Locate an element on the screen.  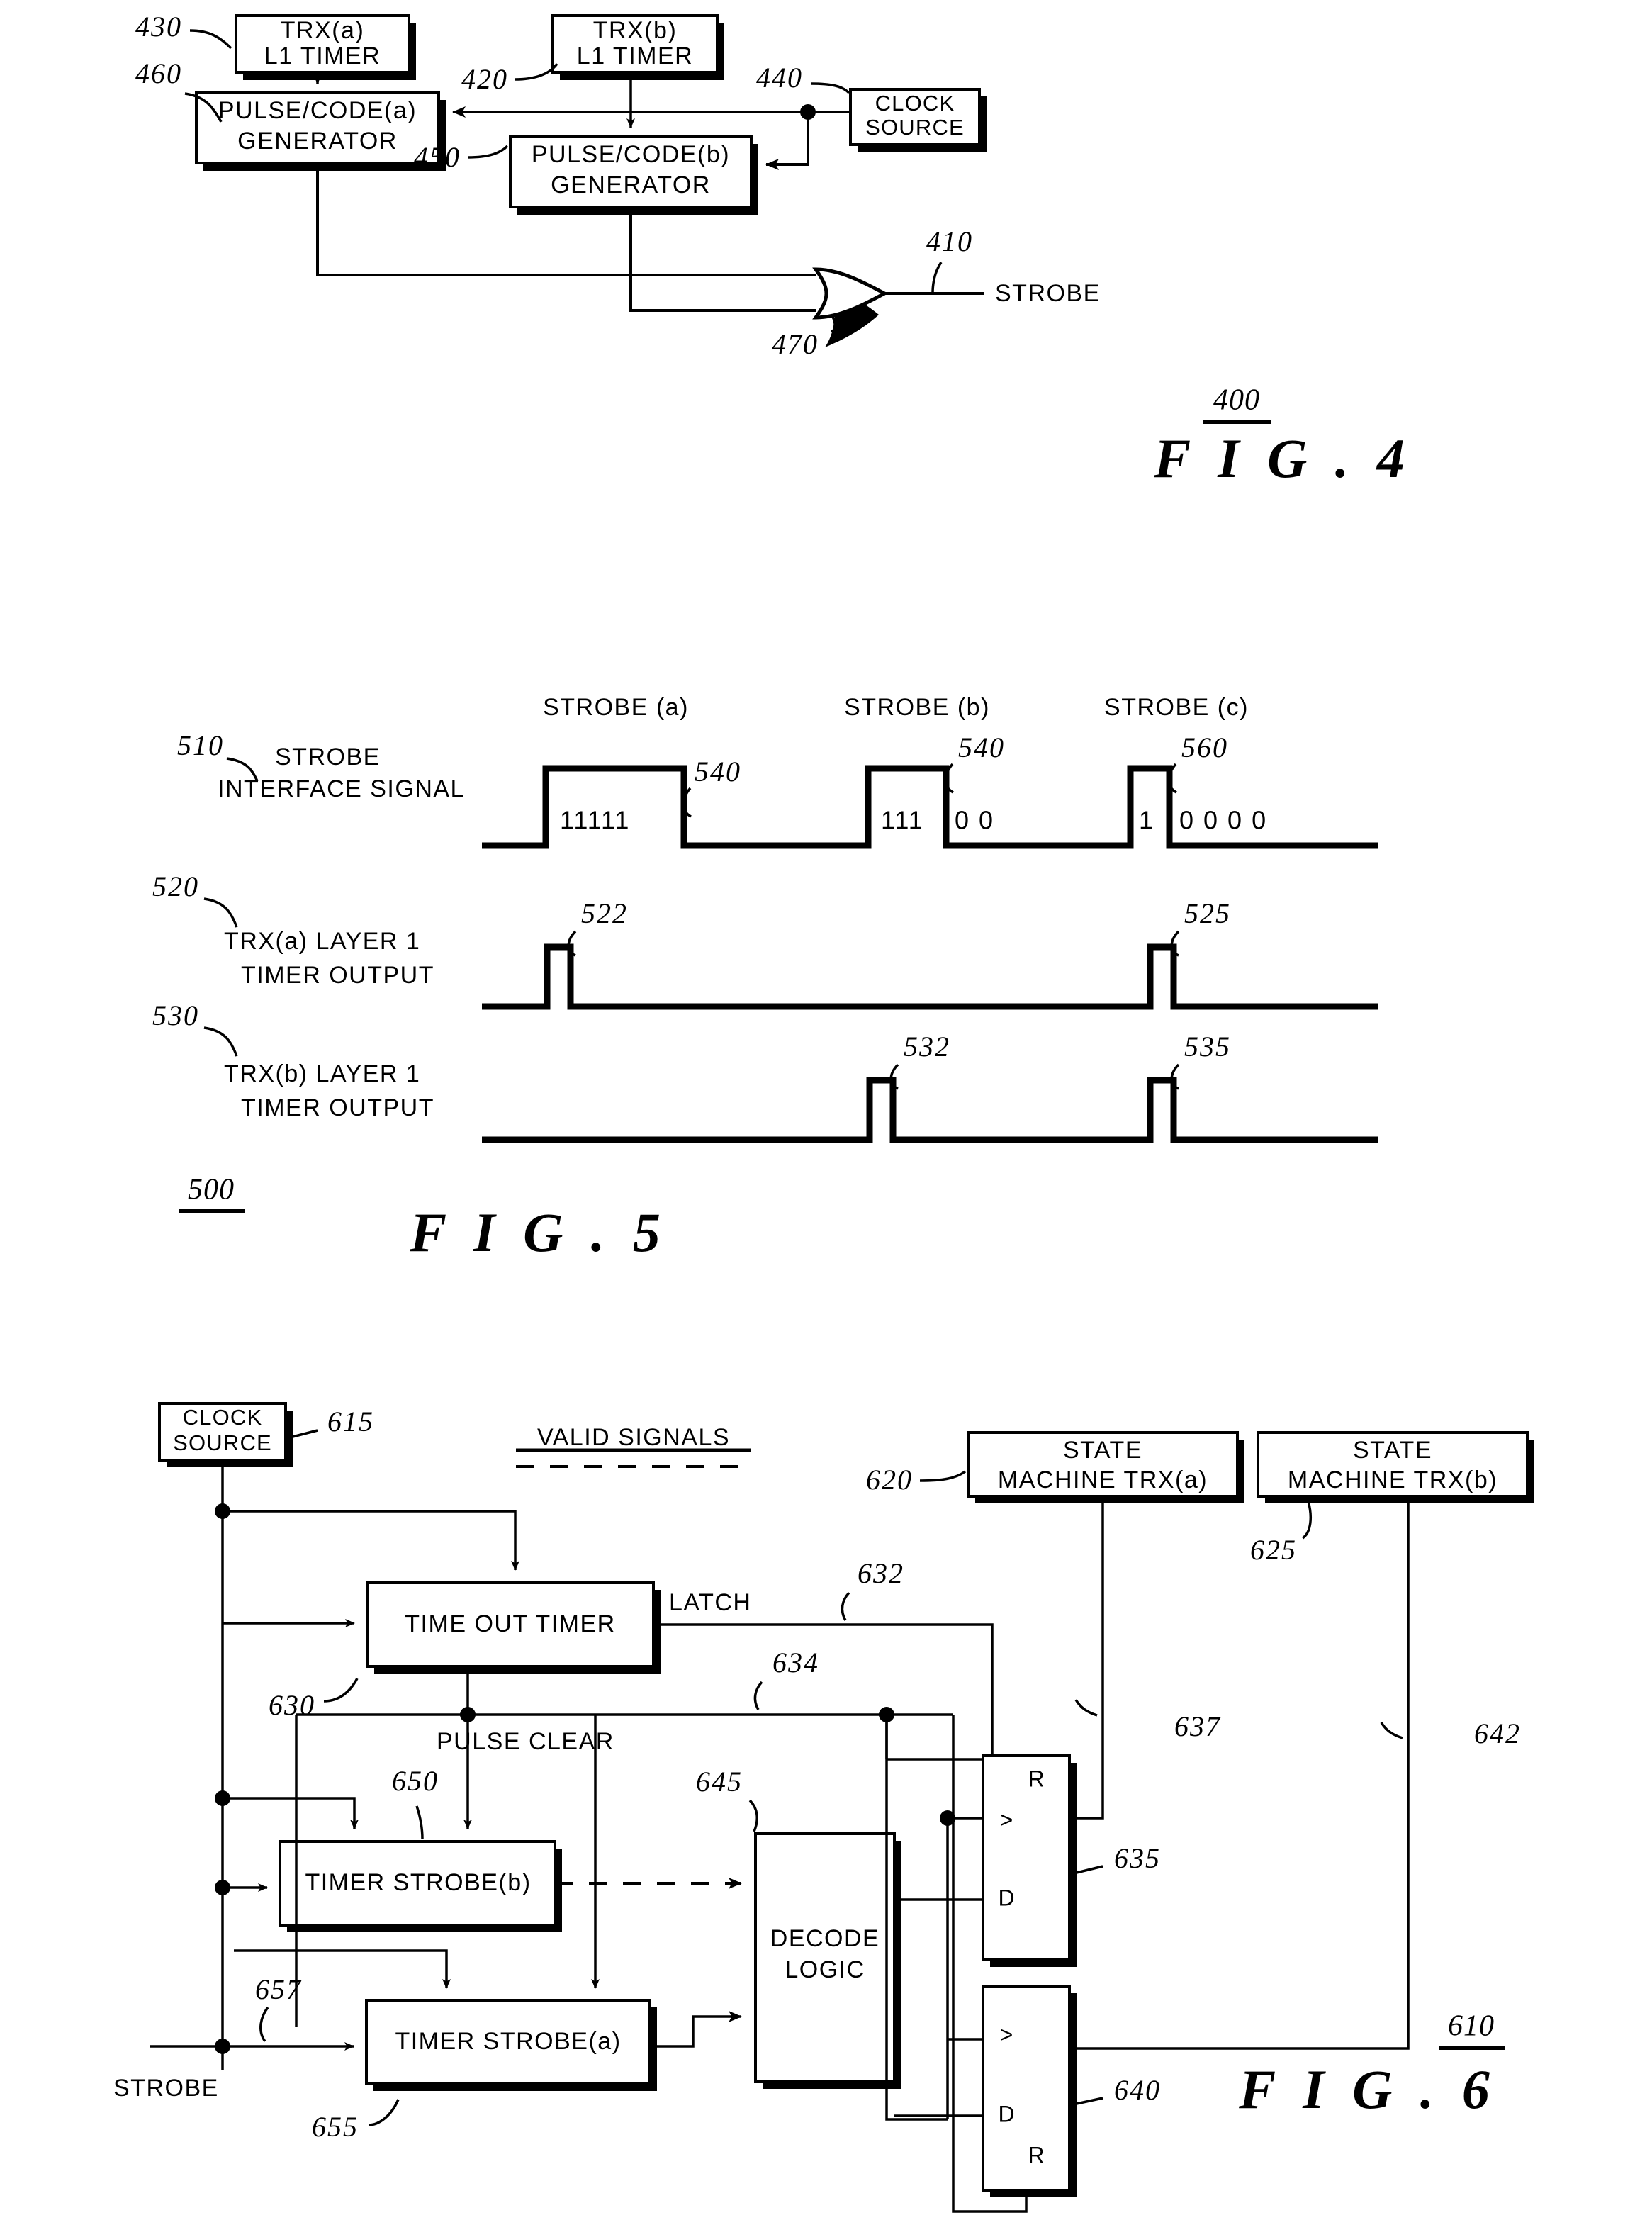
ref-630: 630 is located at coordinates (292, 1705).